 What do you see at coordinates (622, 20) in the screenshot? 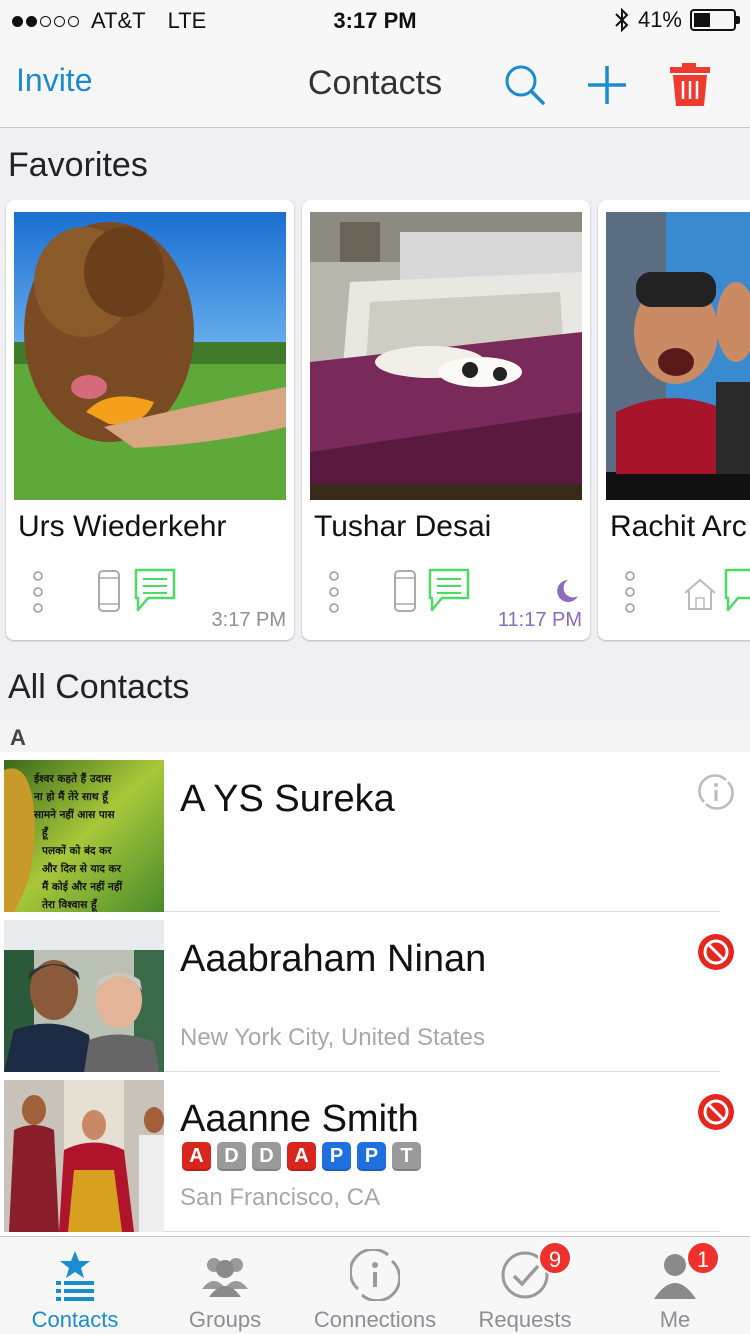
I see `bluetooth-icon` at bounding box center [622, 20].